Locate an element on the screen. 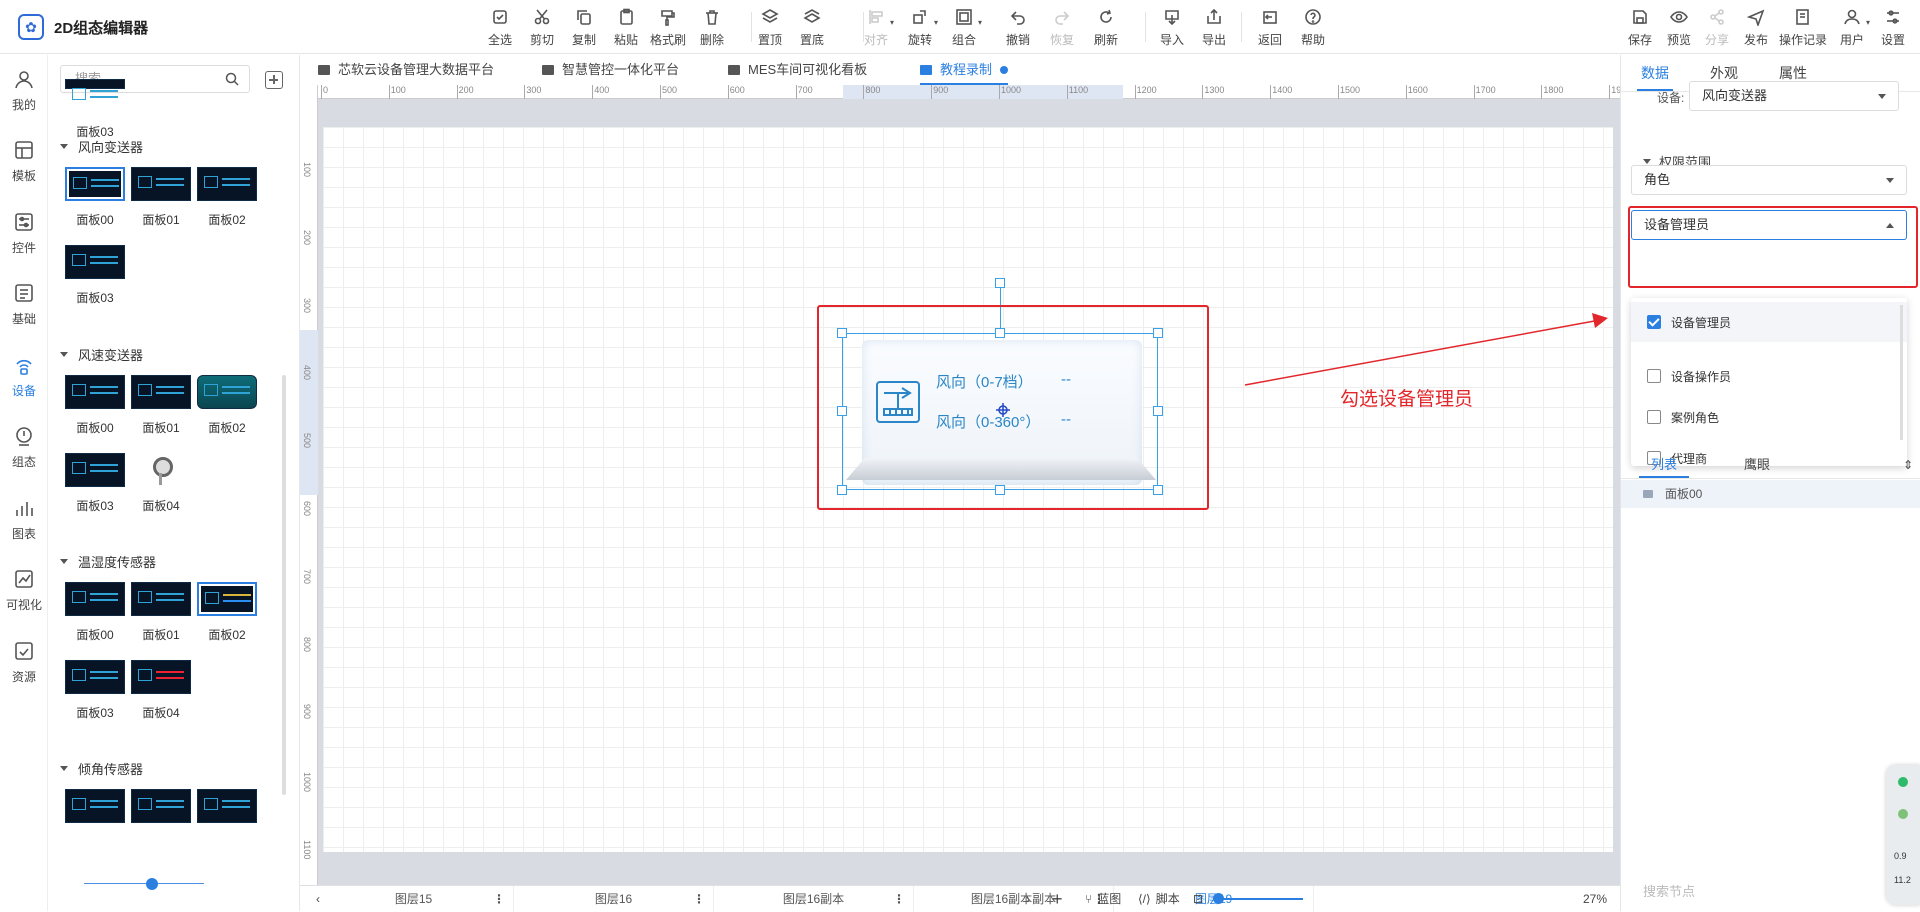 The width and height of the screenshot is (1920, 912). sort-toggle-icon: ⇕ is located at coordinates (1908, 465).